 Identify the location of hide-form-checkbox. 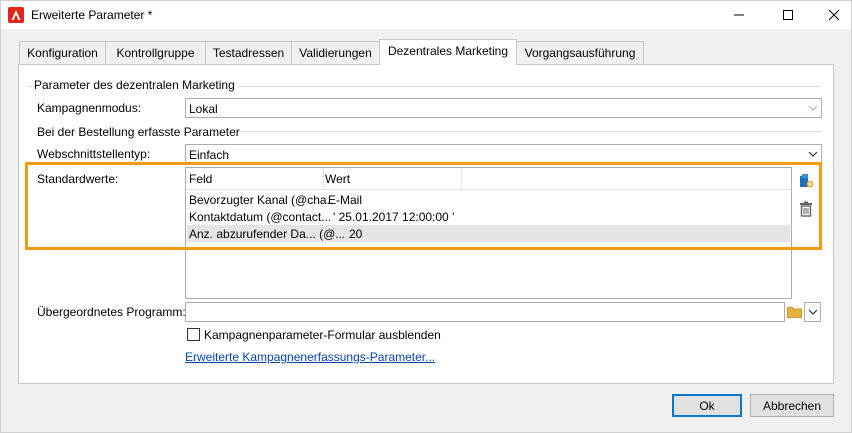
(193, 334).